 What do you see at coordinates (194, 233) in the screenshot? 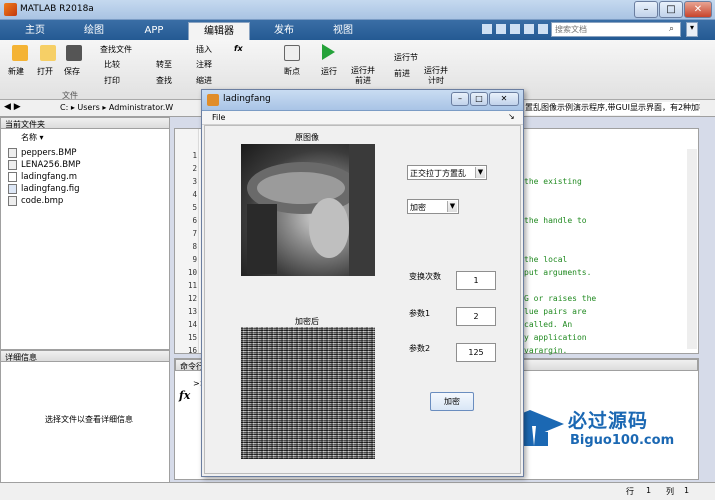
I see `line-number: 7` at bounding box center [194, 233].